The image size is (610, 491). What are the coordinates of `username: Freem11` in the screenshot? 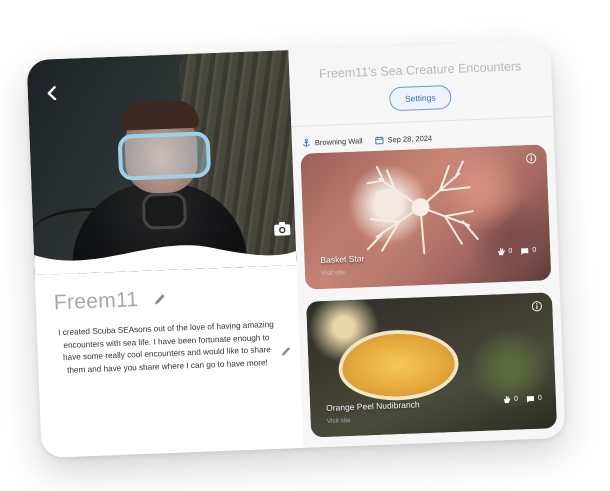 It's located at (96, 301).